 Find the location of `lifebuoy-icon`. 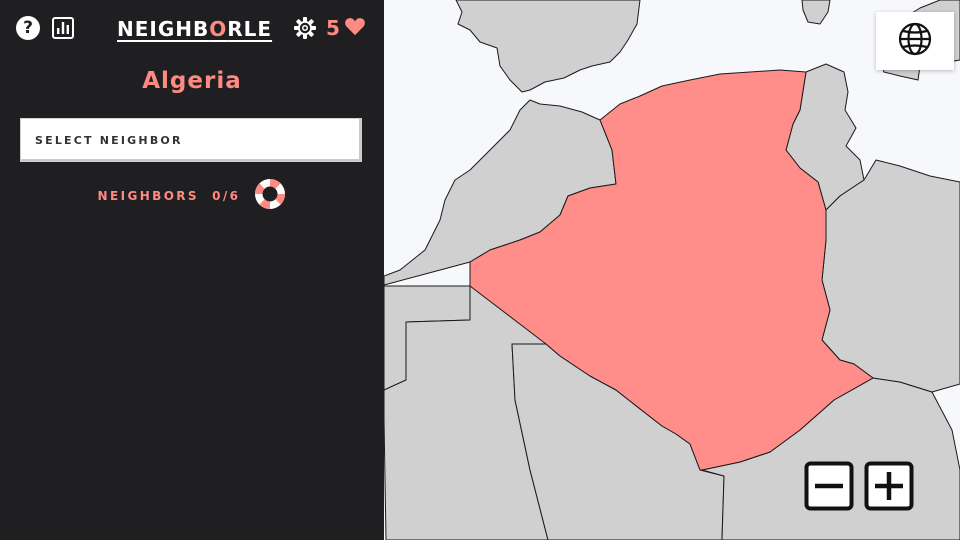

lifebuoy-icon is located at coordinates (270, 196).